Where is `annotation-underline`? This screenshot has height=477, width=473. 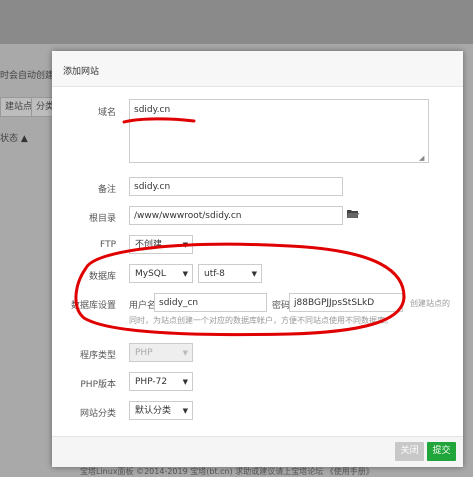
annotation-underline is located at coordinates (159, 120).